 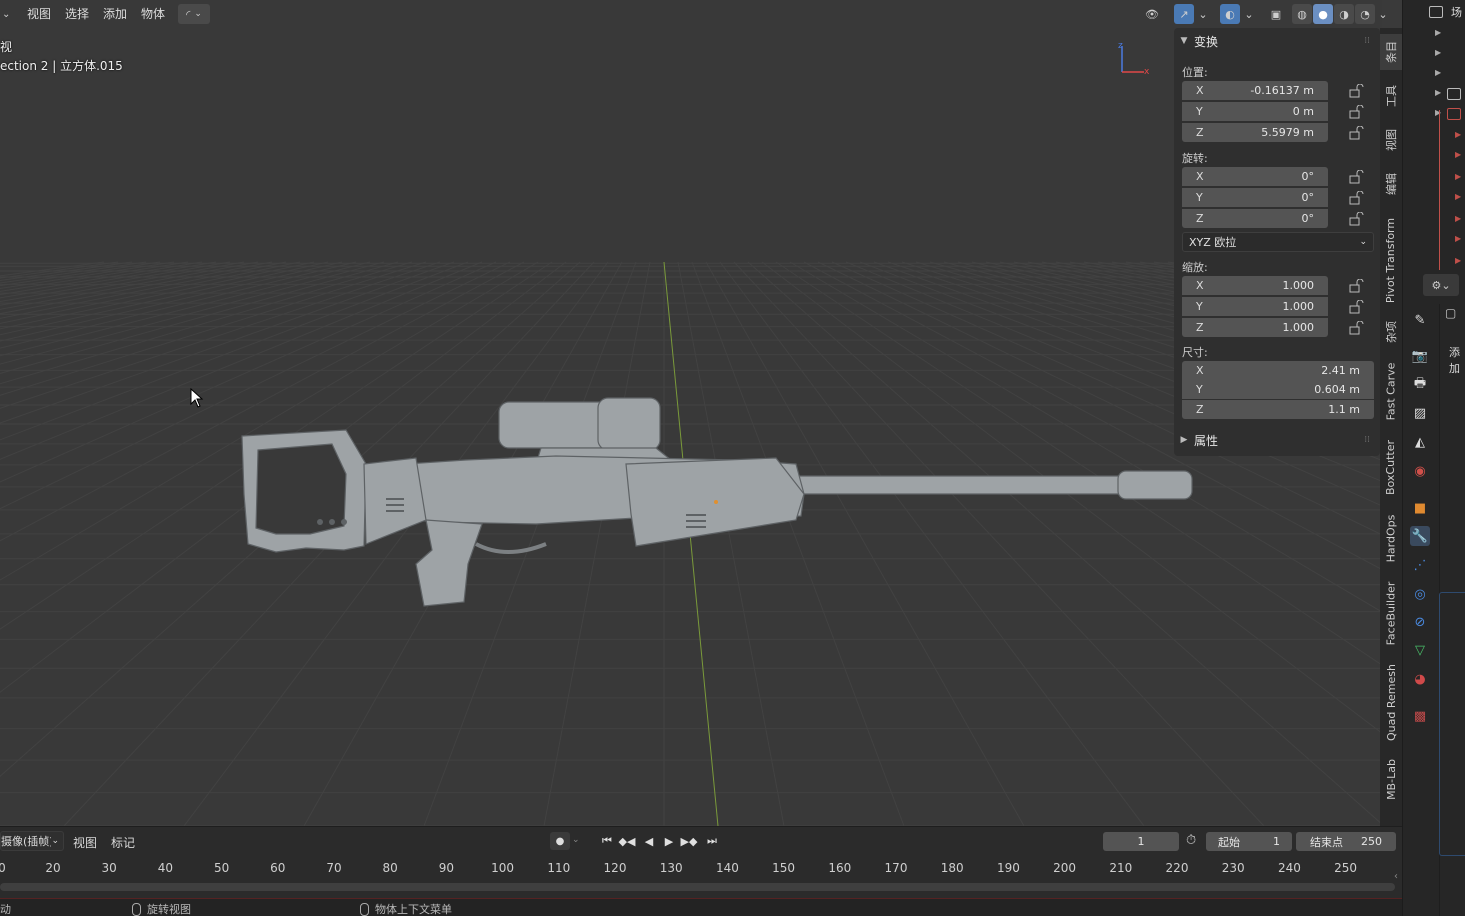 What do you see at coordinates (1383, 14) in the screenshot?
I see `shading-dropdown: ⌄` at bounding box center [1383, 14].